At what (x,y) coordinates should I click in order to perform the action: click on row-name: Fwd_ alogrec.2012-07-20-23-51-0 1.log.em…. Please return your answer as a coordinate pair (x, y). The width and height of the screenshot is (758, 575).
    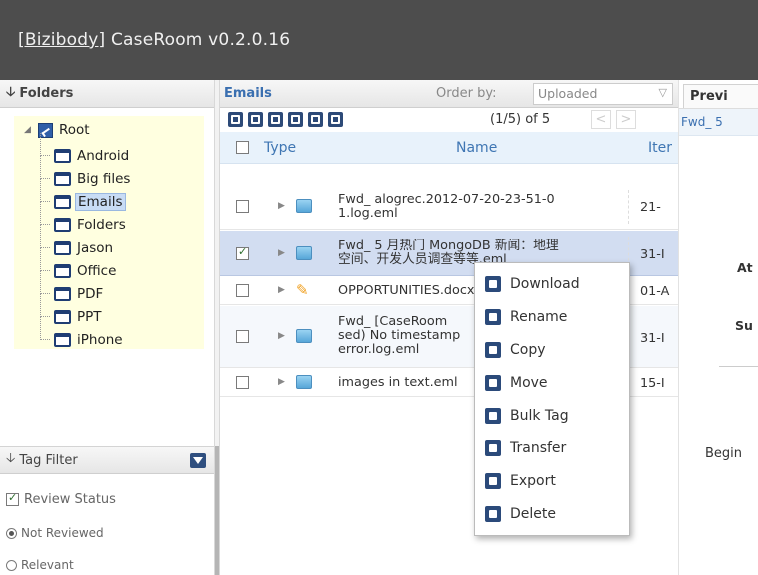
    Looking at the image, I should click on (481, 207).